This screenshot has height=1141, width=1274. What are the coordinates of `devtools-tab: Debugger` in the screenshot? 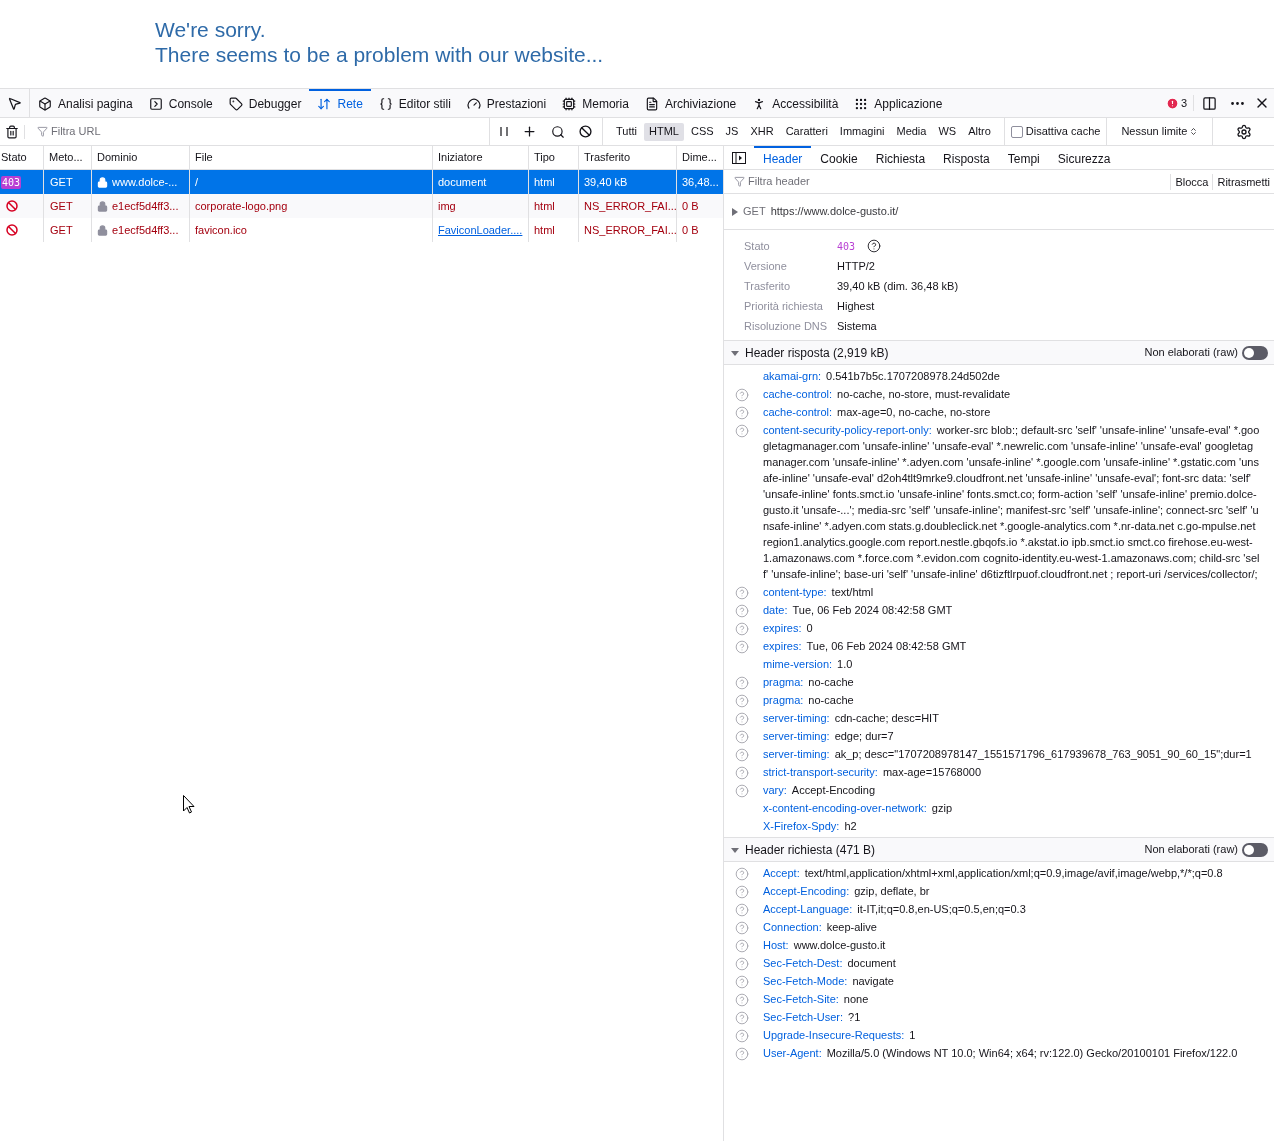 It's located at (265, 103).